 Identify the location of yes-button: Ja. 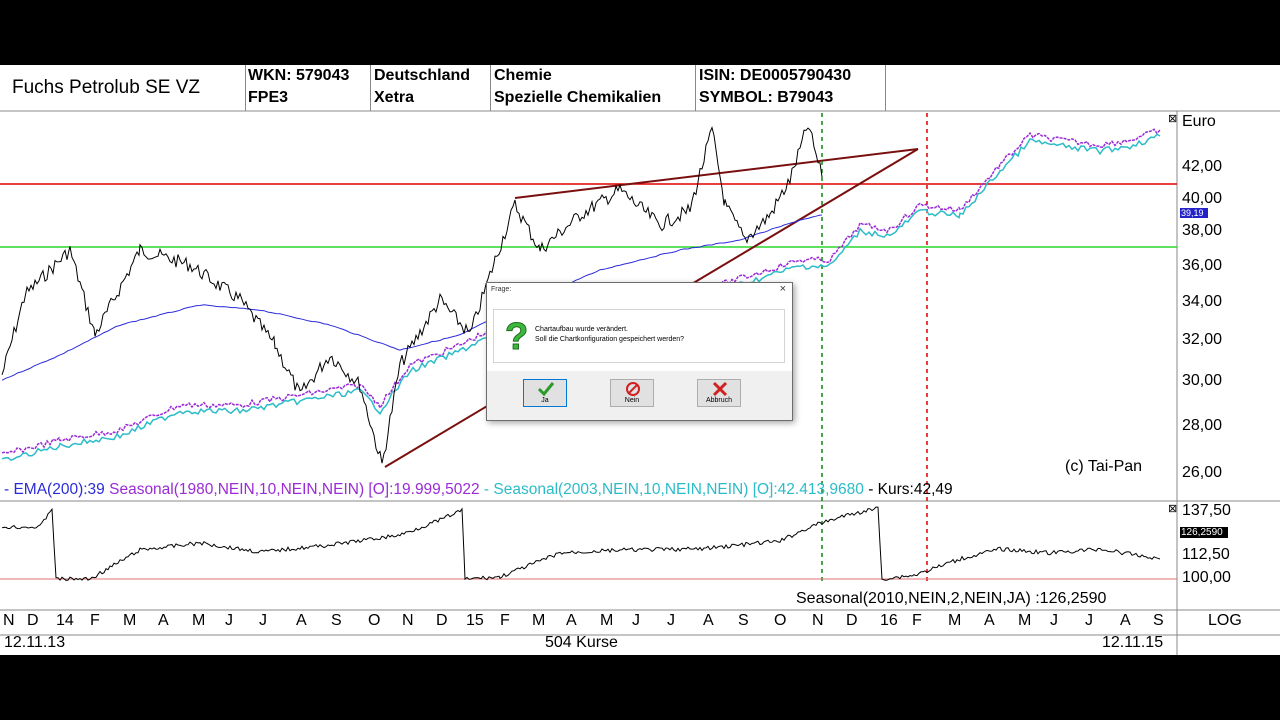
(545, 393).